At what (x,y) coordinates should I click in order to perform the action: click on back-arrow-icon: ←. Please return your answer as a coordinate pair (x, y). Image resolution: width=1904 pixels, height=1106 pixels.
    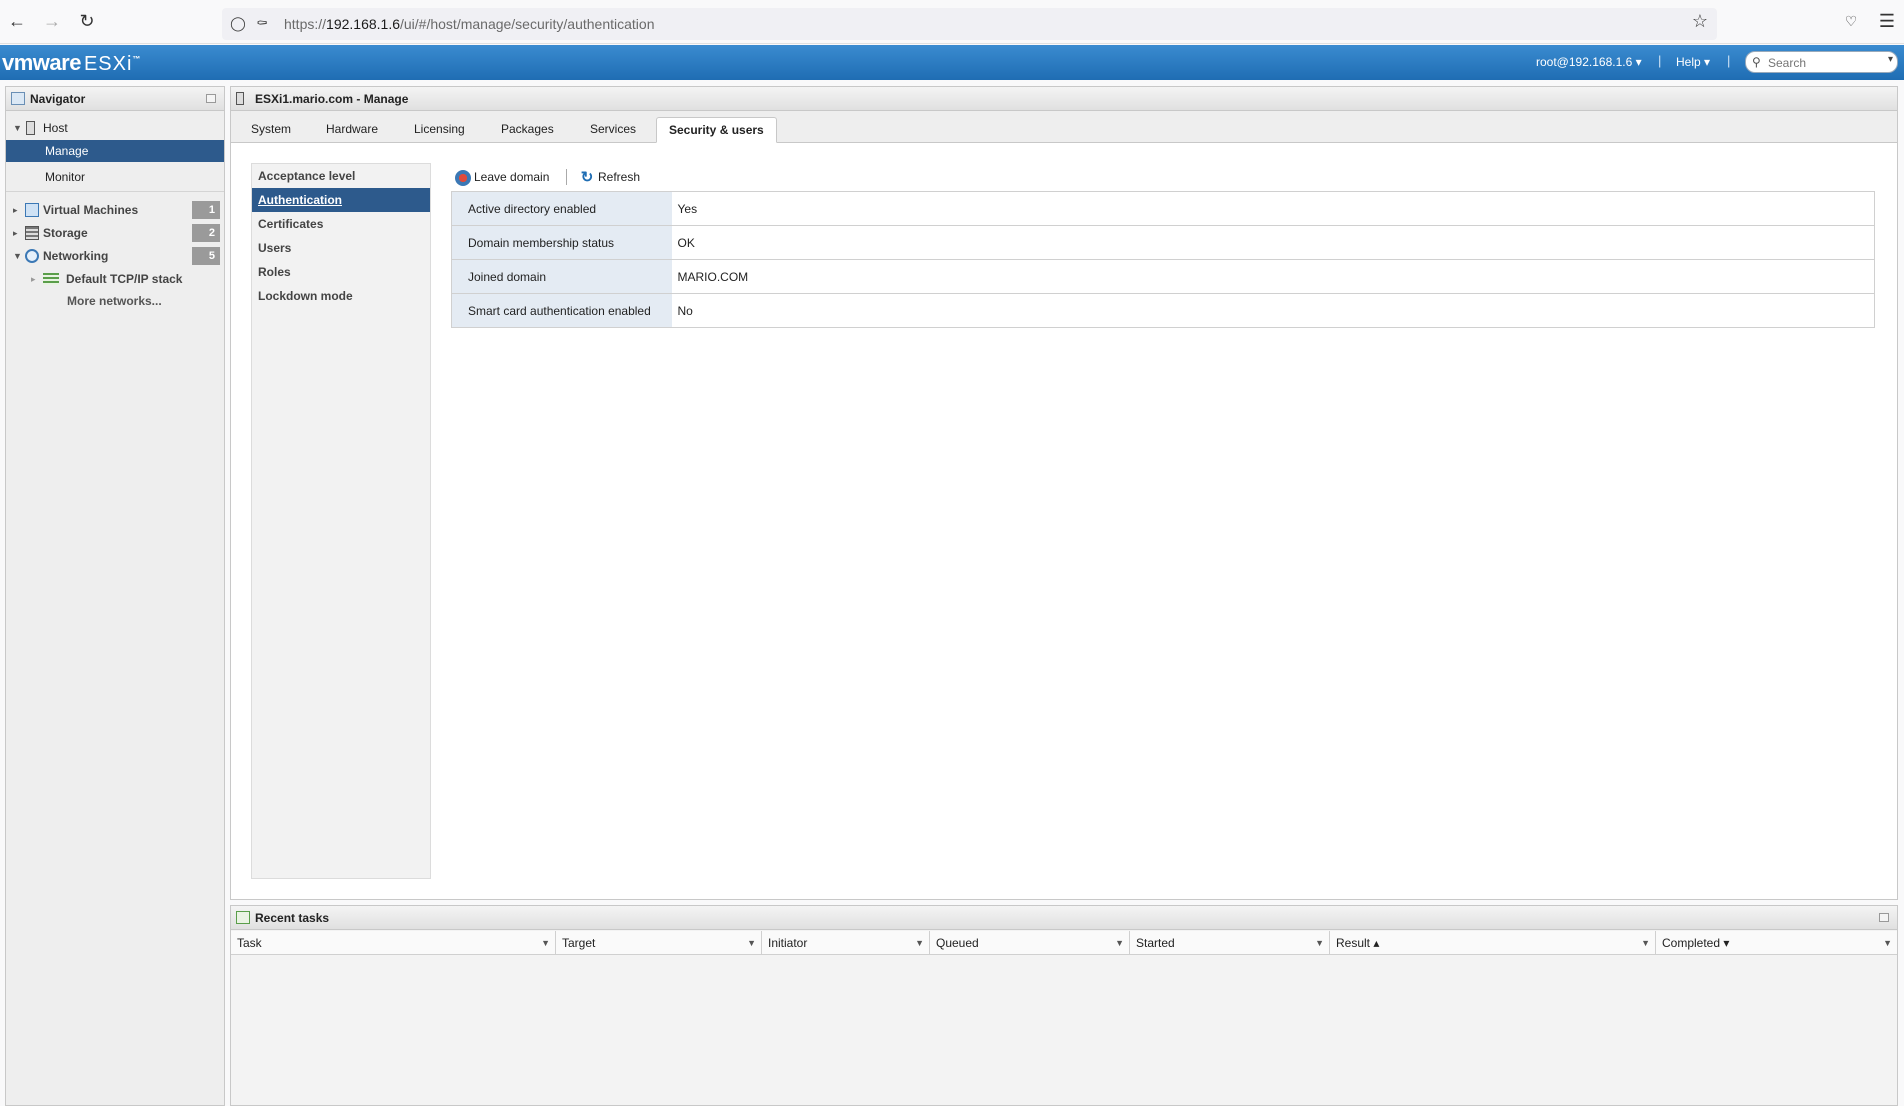
    Looking at the image, I should click on (17, 21).